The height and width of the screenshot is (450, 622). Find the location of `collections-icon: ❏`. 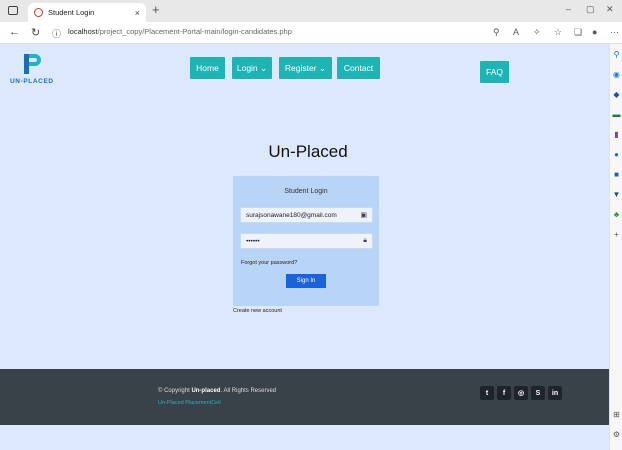

collections-icon: ❏ is located at coordinates (578, 32).